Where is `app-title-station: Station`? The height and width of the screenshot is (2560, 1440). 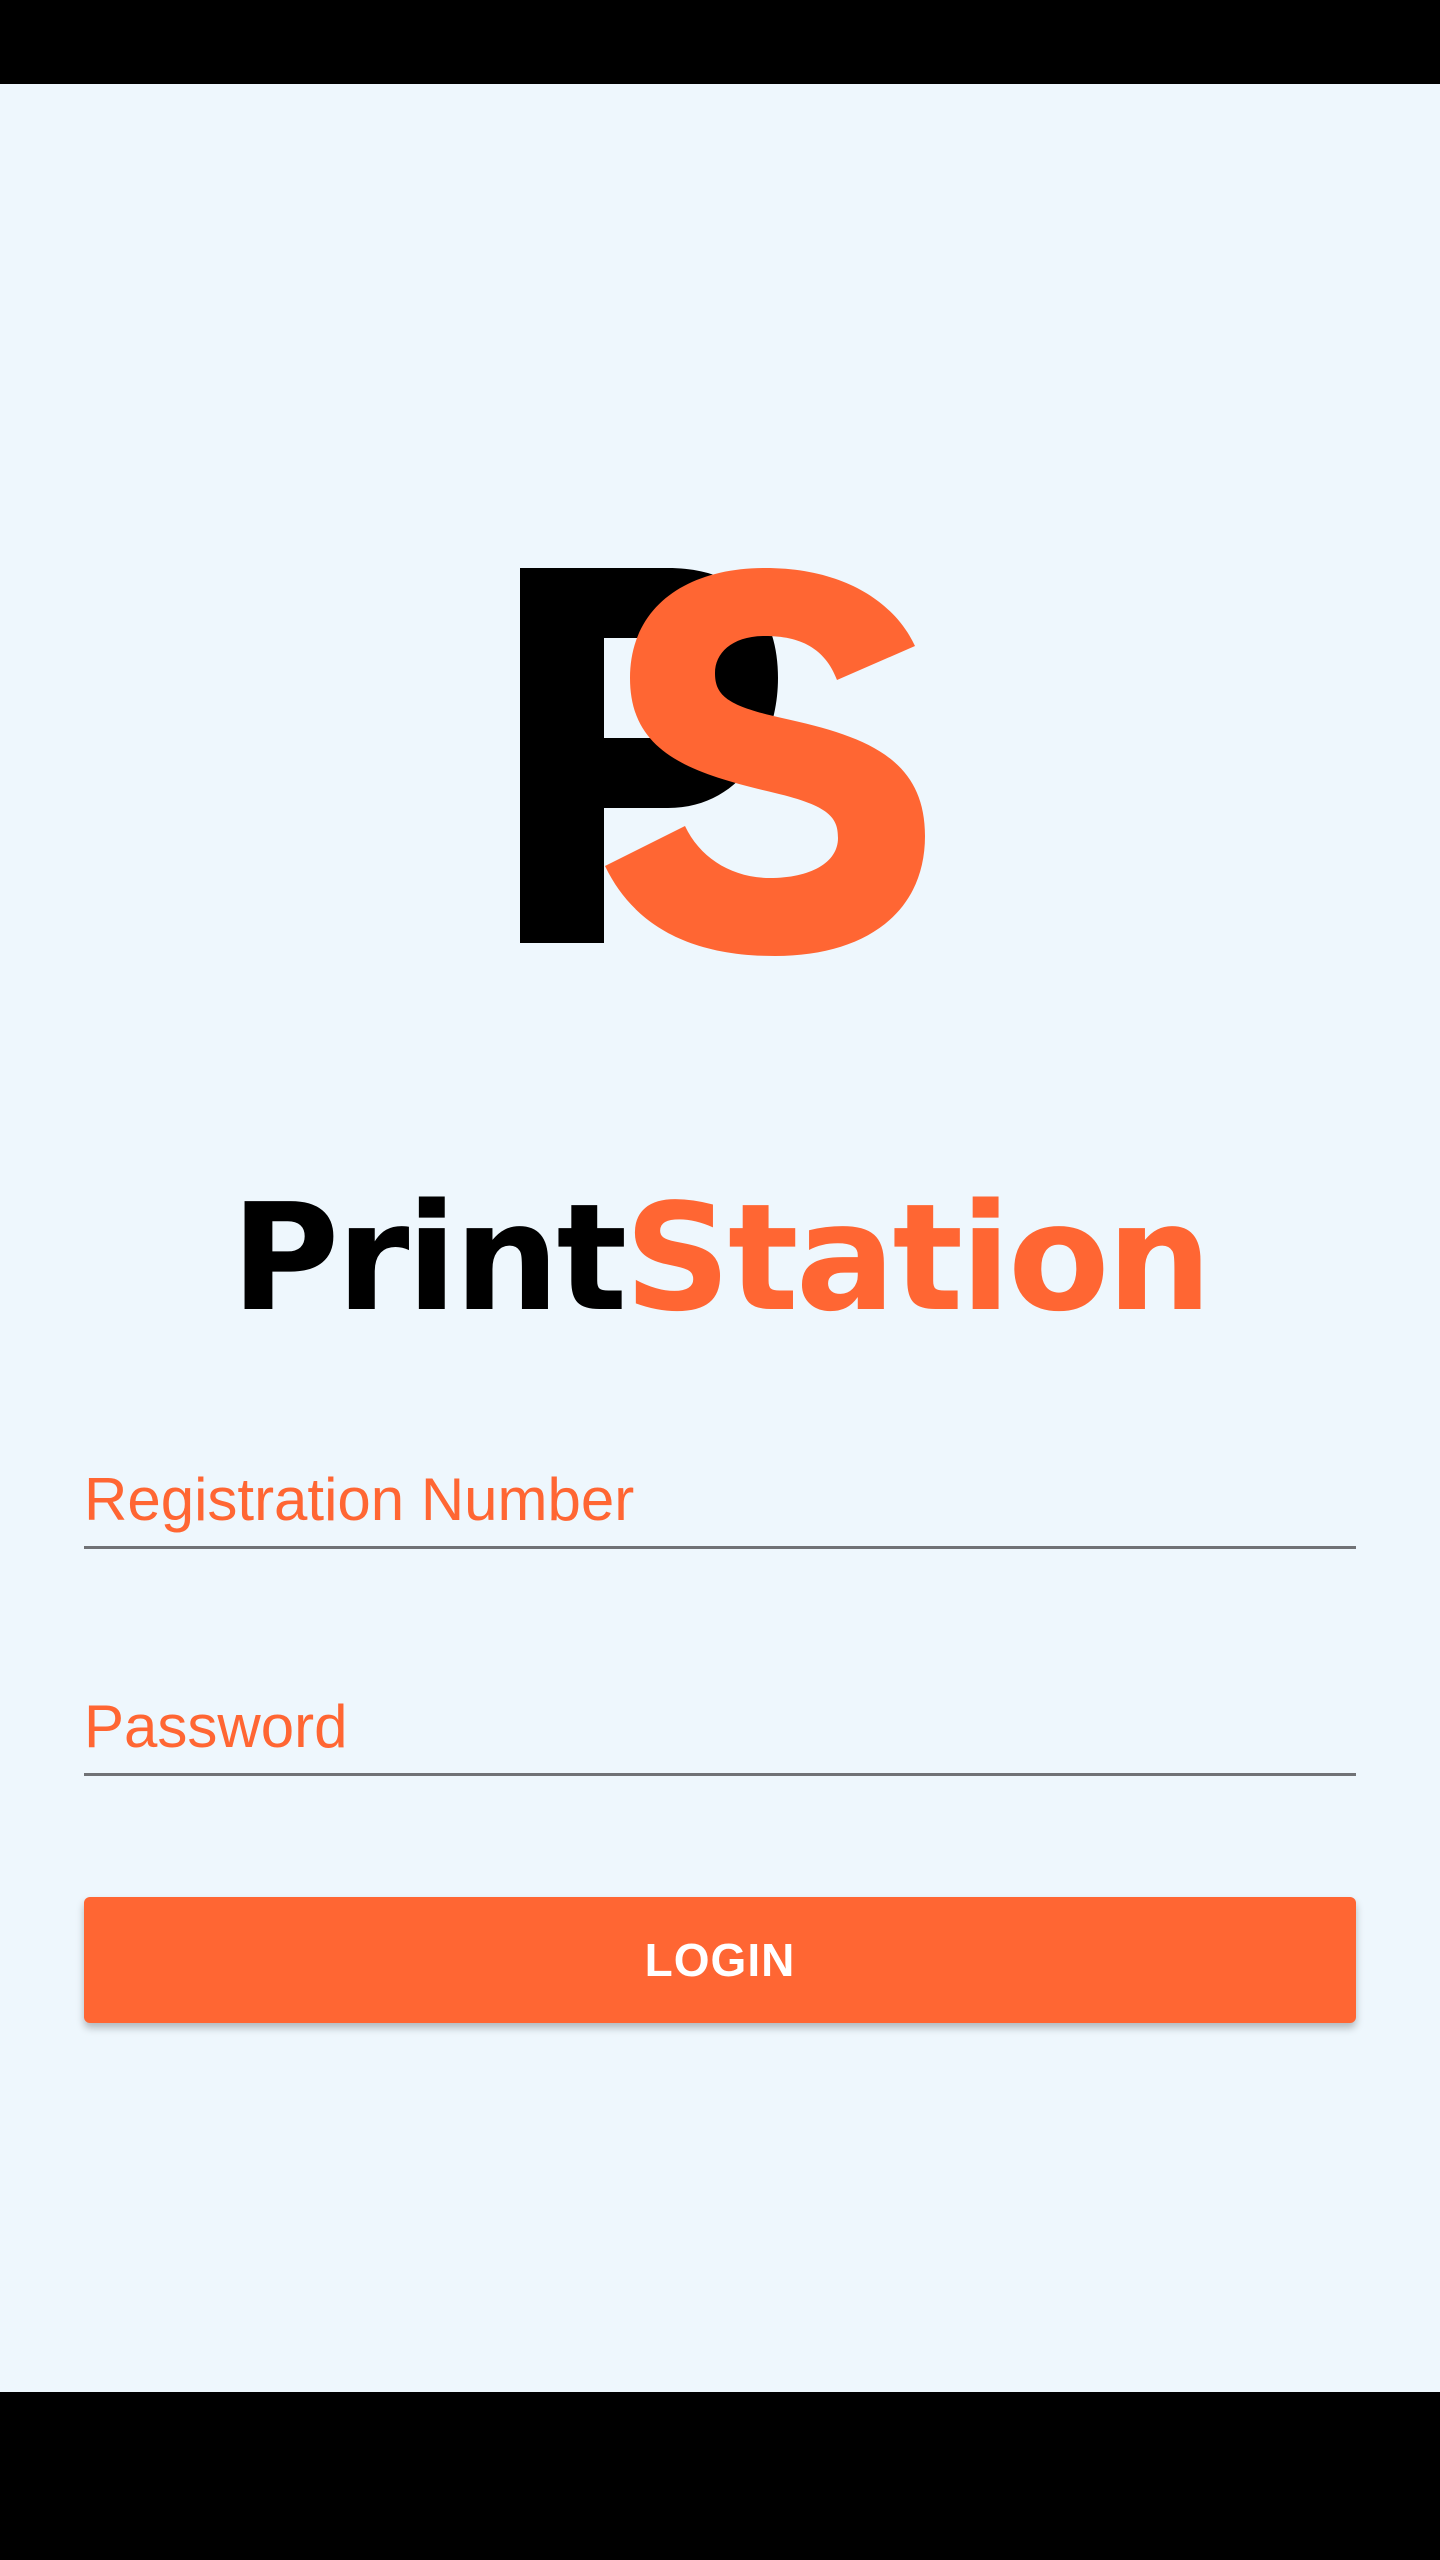 app-title-station: Station is located at coordinates (918, 1258).